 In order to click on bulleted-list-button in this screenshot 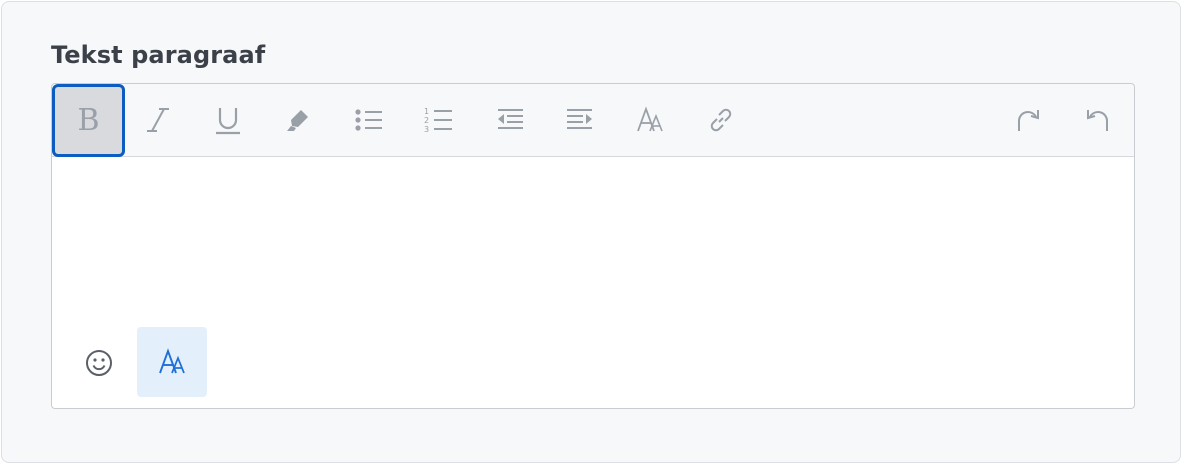, I will do `click(369, 120)`.